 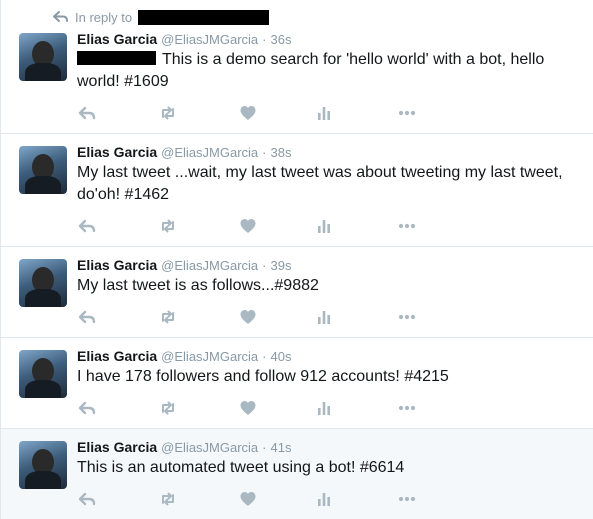 I want to click on redacted-username, so click(x=204, y=17).